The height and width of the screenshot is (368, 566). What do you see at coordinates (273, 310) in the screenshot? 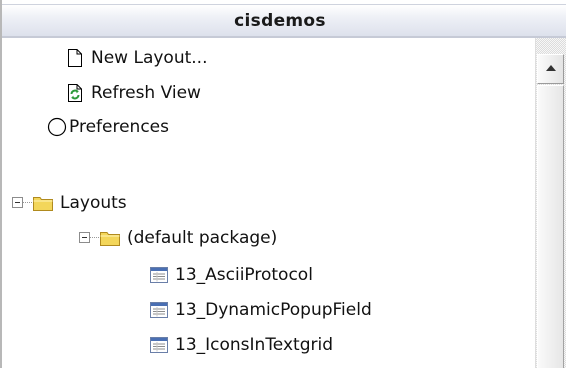
I see `tree-item-label: 13_DynamicPopupField` at bounding box center [273, 310].